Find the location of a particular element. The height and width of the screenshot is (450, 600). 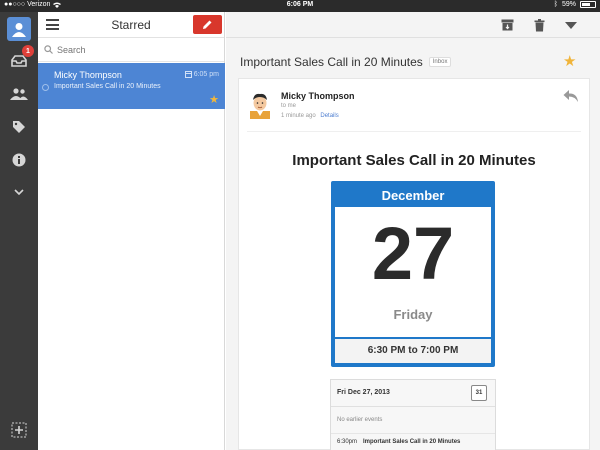

list-item-subject: Important Sales Call in 20 Minutes is located at coordinates (107, 86).